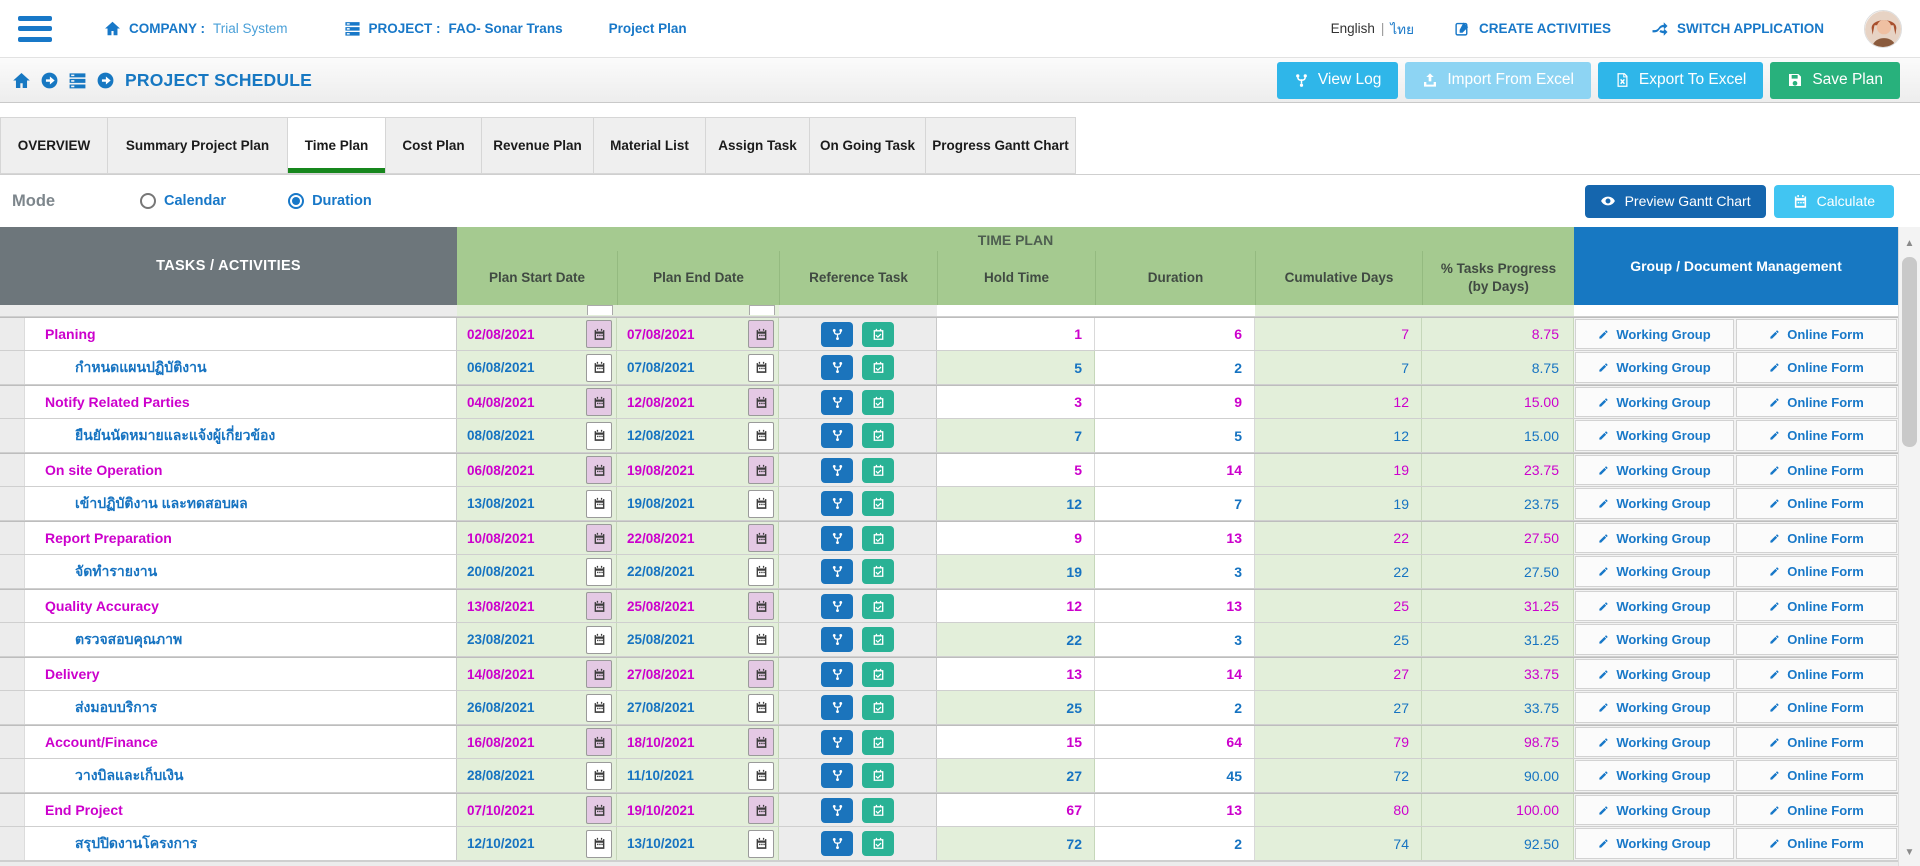  Describe the element at coordinates (650, 145) in the screenshot. I see `tab-material-list: Material List` at that location.